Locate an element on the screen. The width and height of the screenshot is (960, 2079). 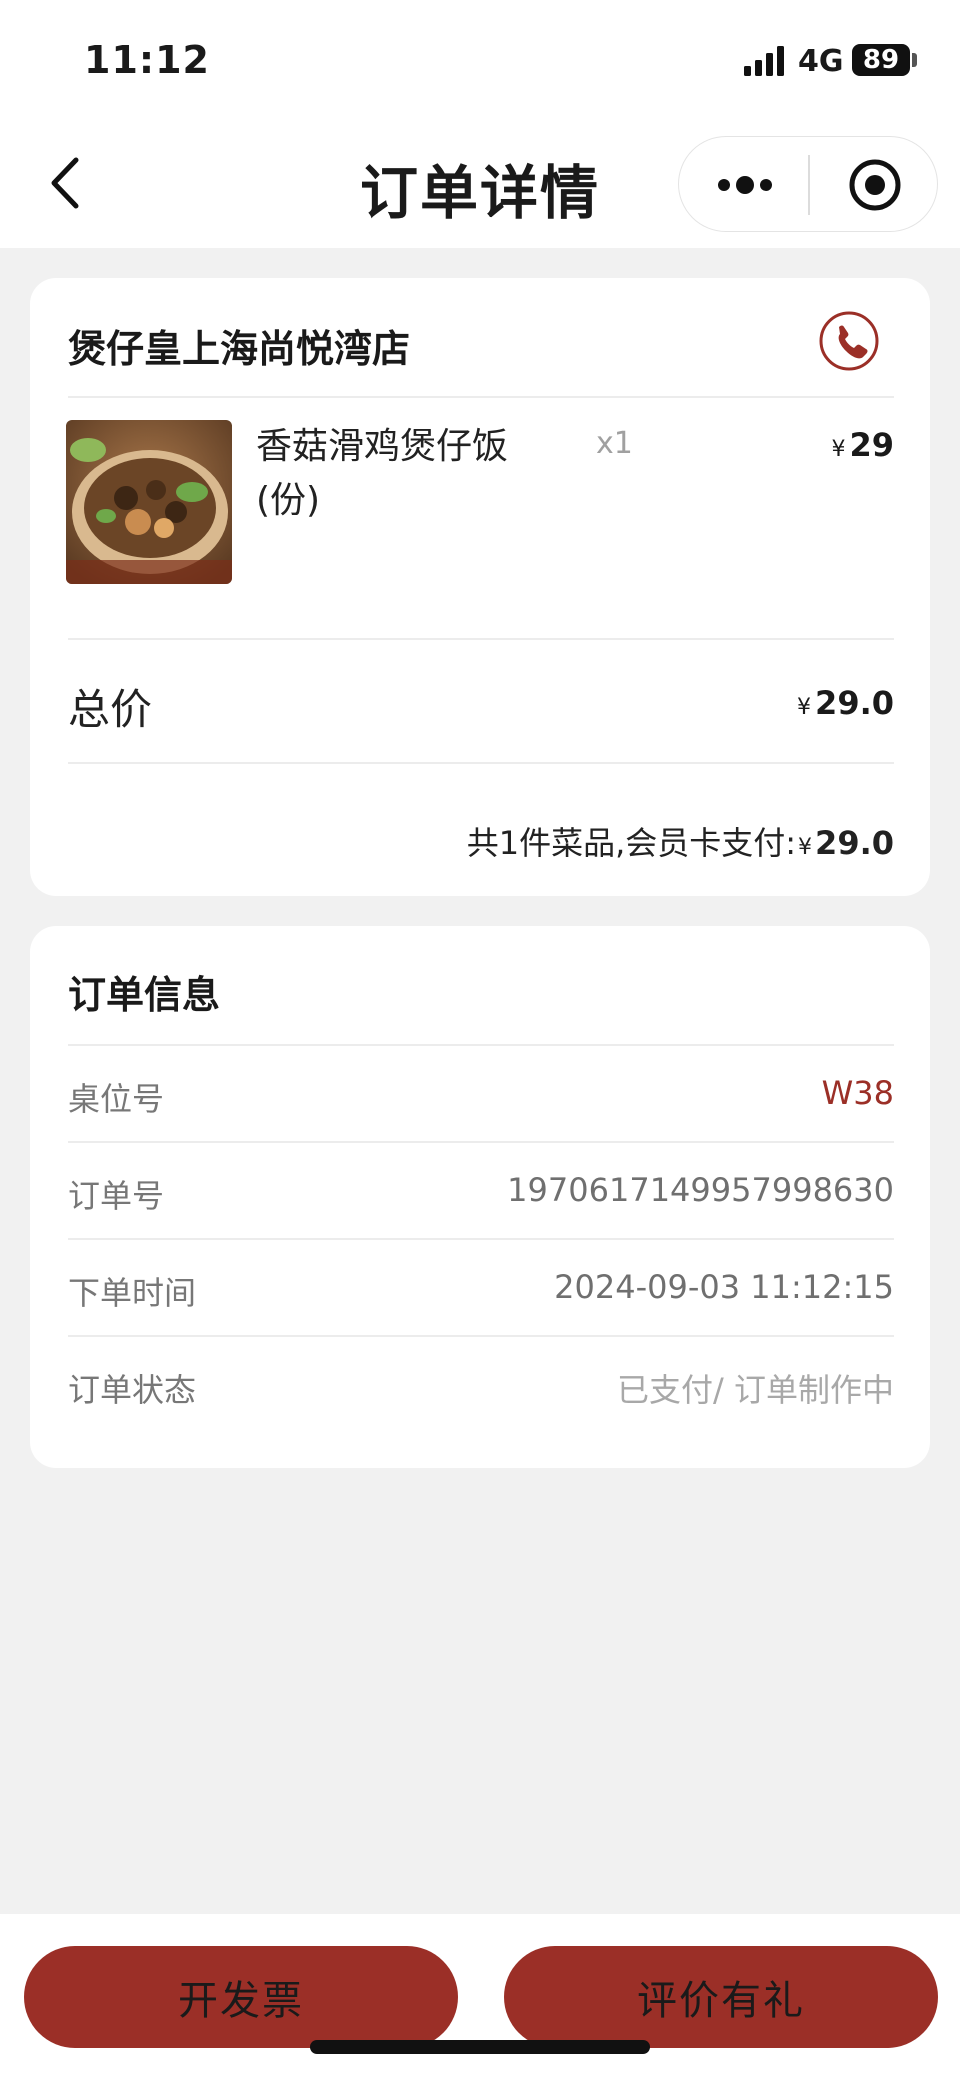
store-name: 煲仔皇上海尚悦湾店 is located at coordinates (239, 349).